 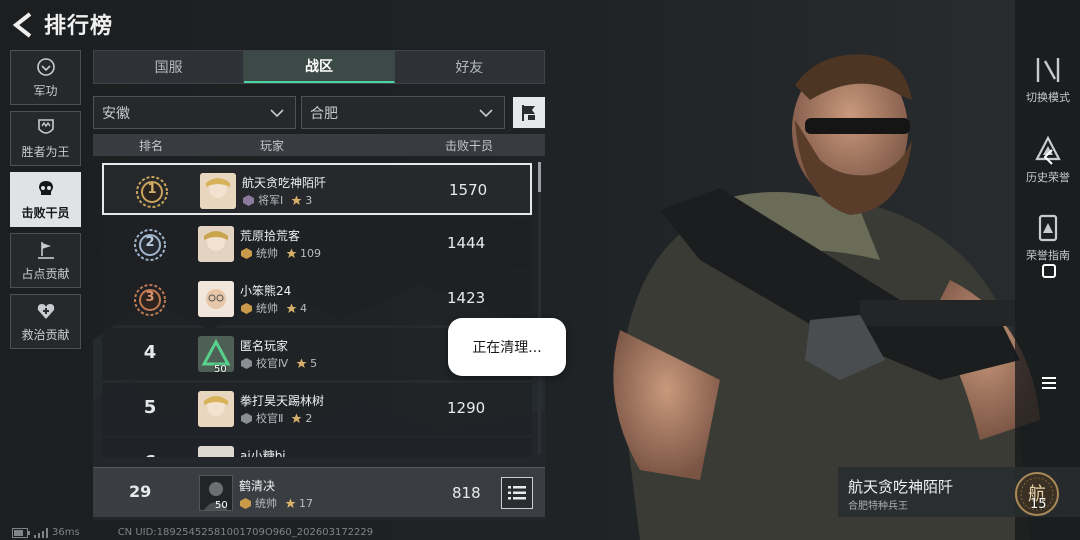 What do you see at coordinates (466, 493) in the screenshot?
I see `my-score: 818` at bounding box center [466, 493].